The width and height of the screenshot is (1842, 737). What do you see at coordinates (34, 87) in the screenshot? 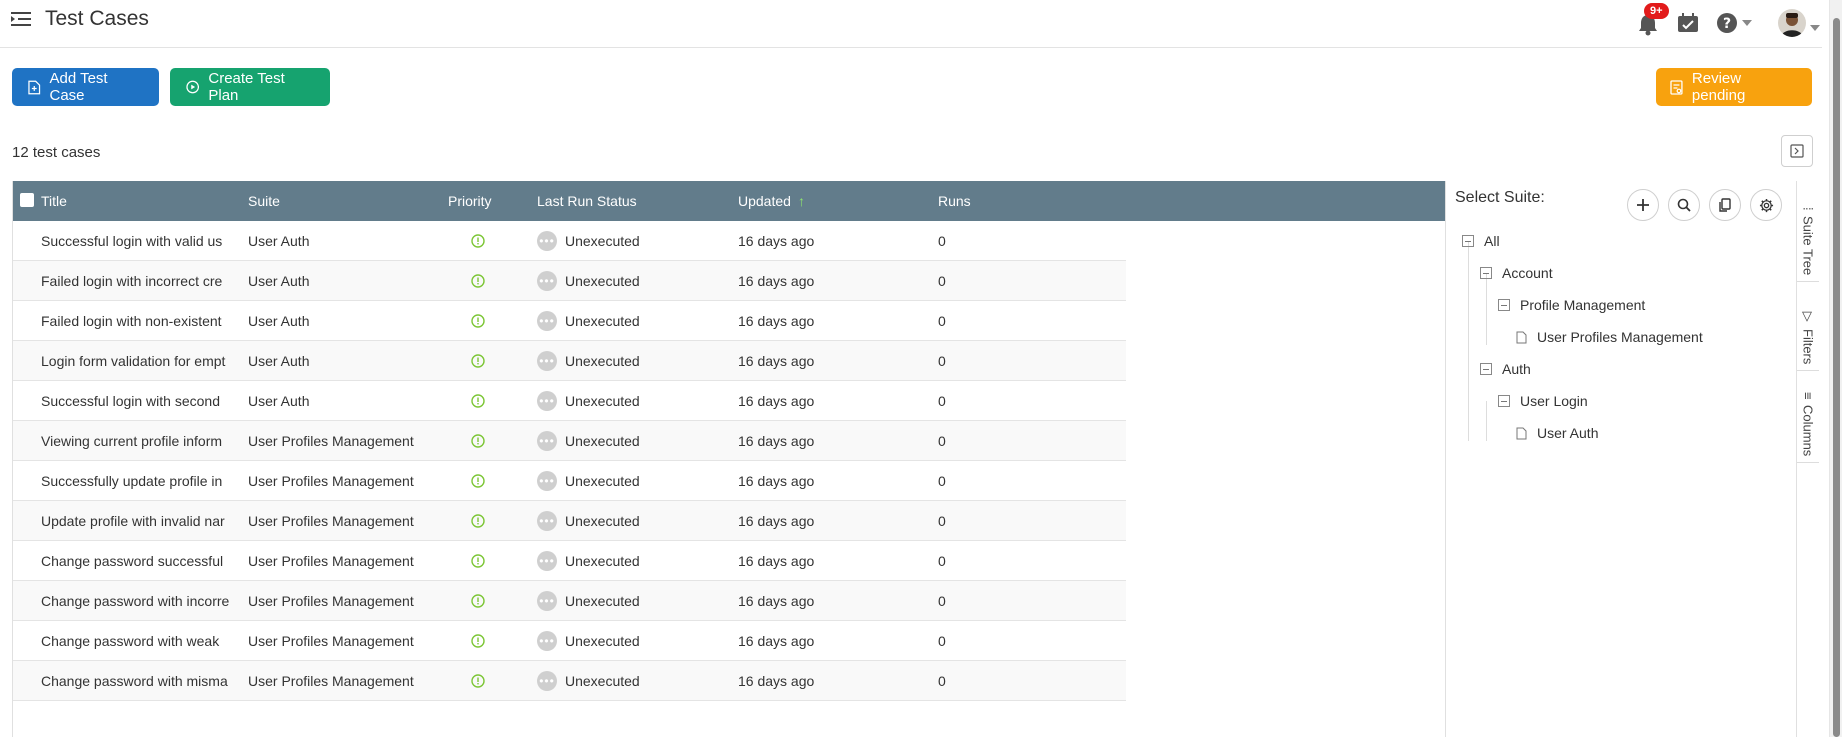
I see `file-plus-icon` at bounding box center [34, 87].